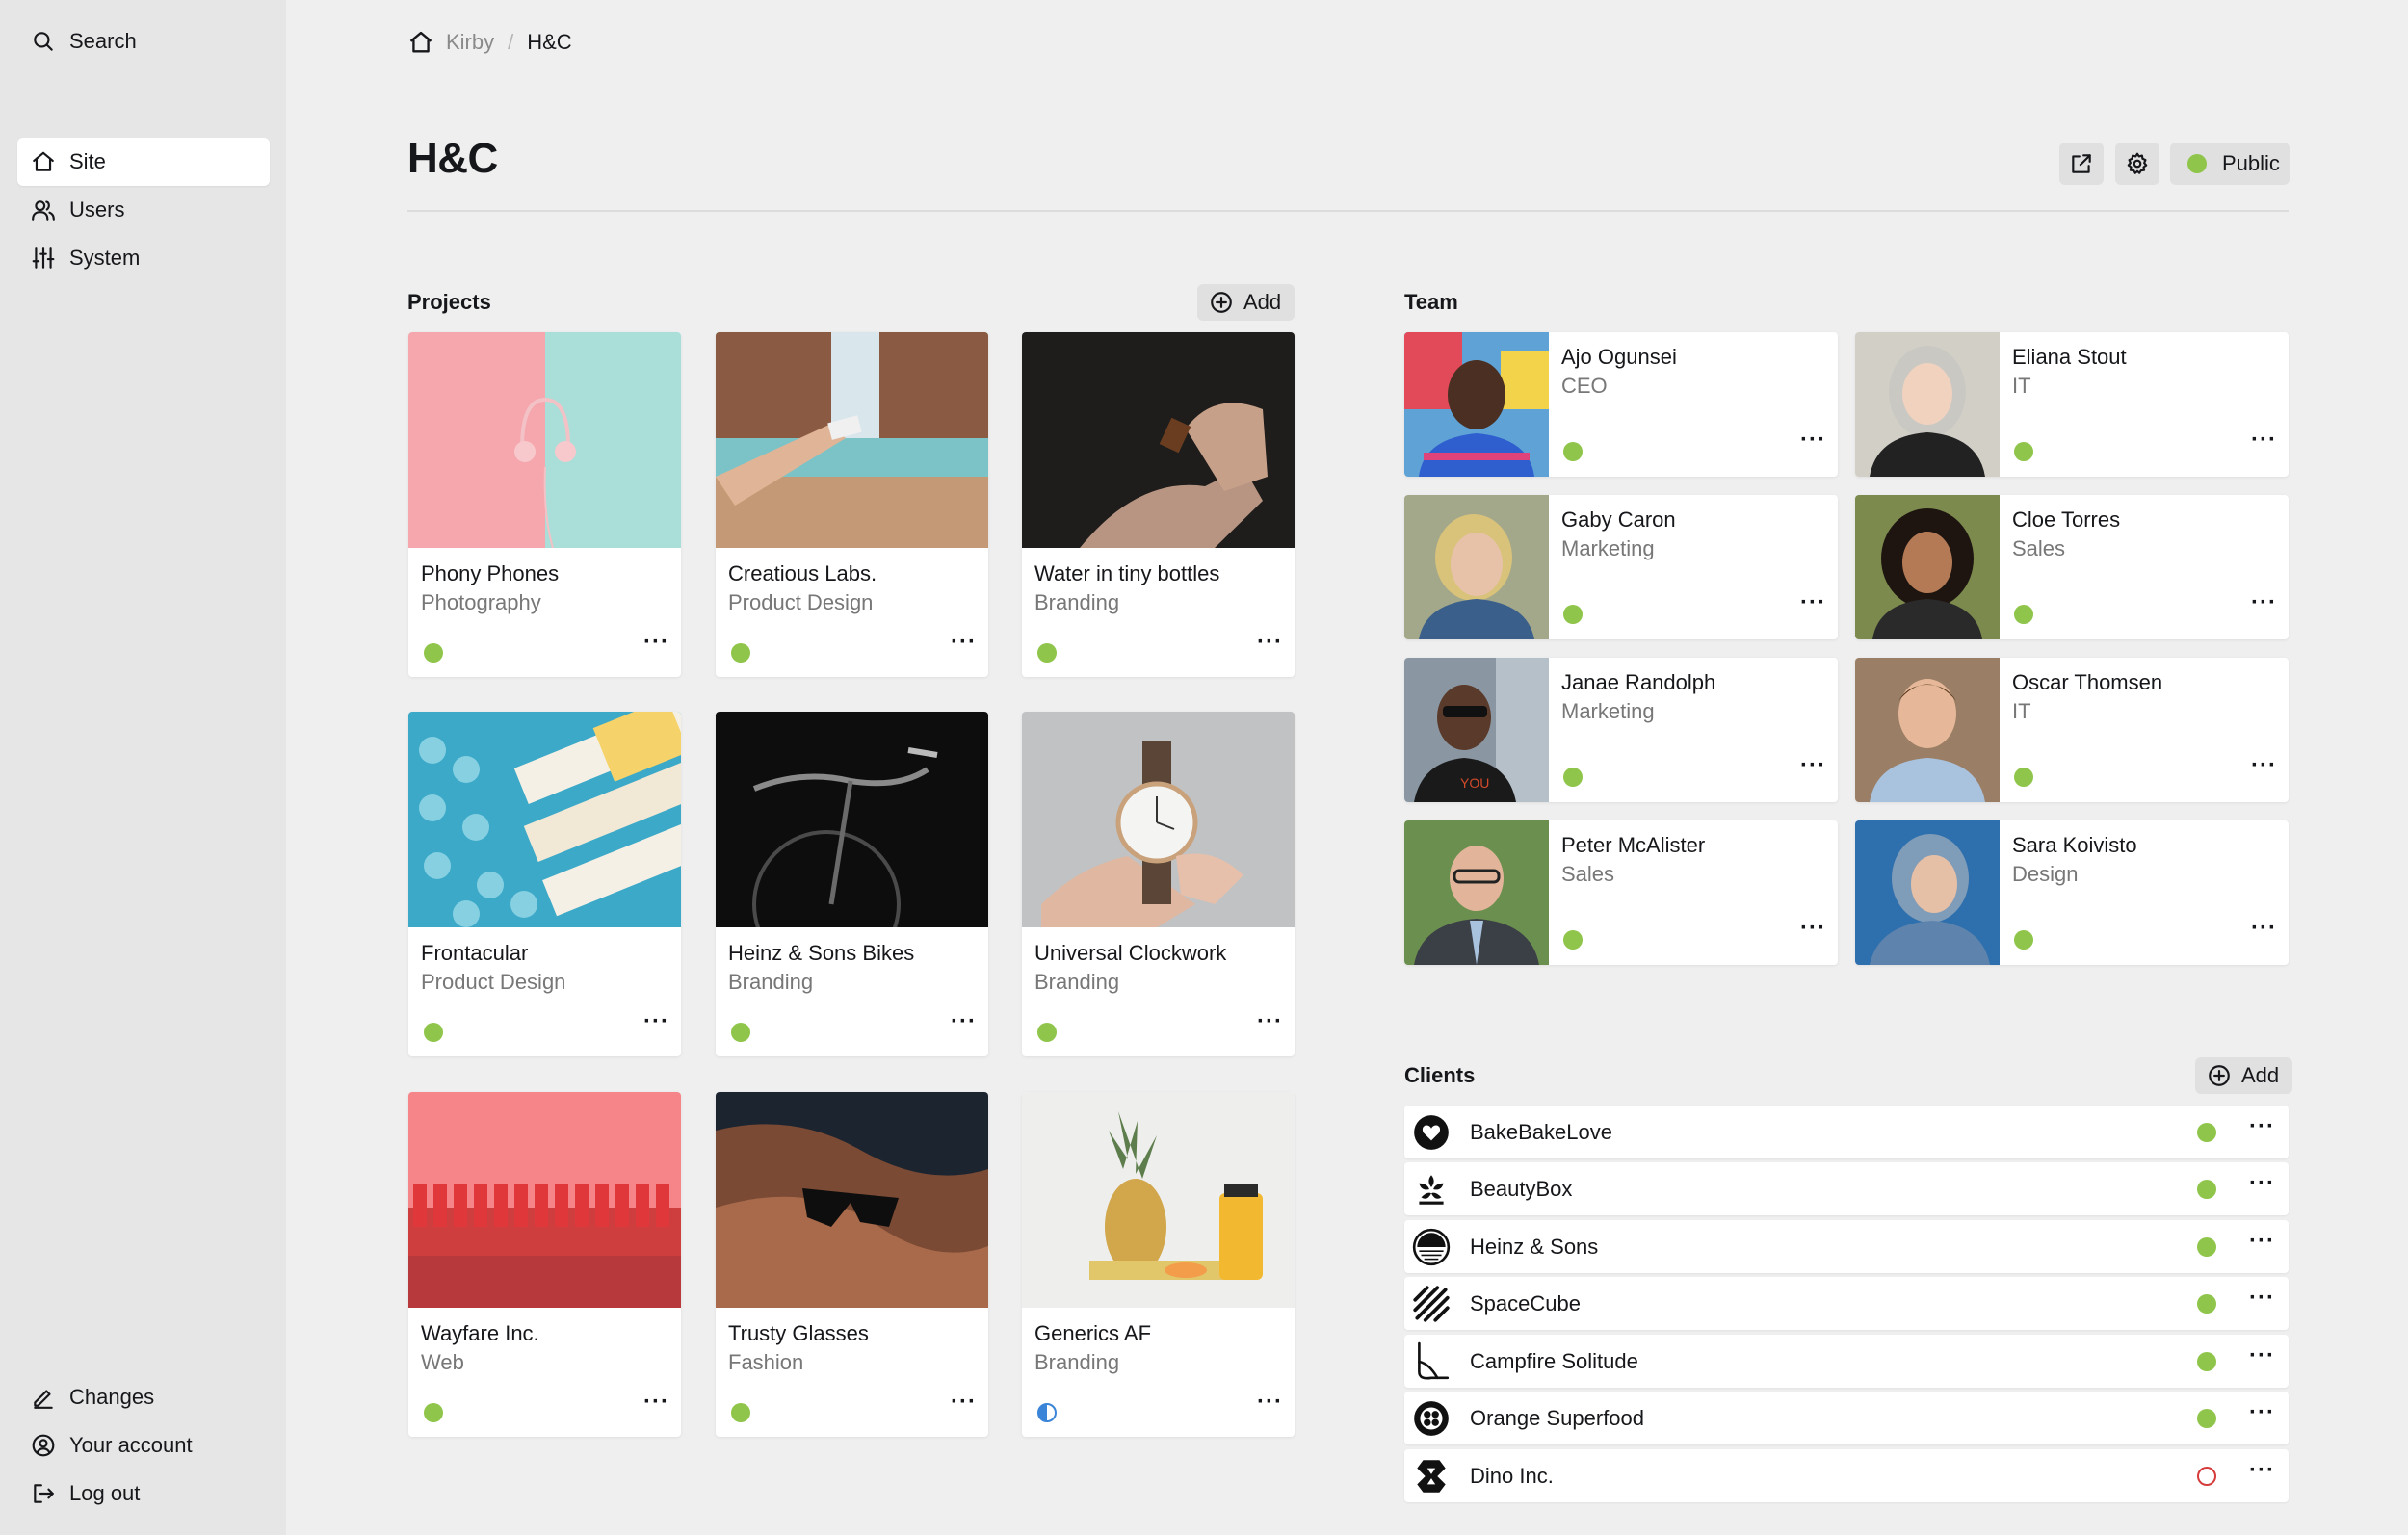 The width and height of the screenshot is (2408, 1535). I want to click on team-card: Sara Koivisto Design ···, so click(2072, 892).